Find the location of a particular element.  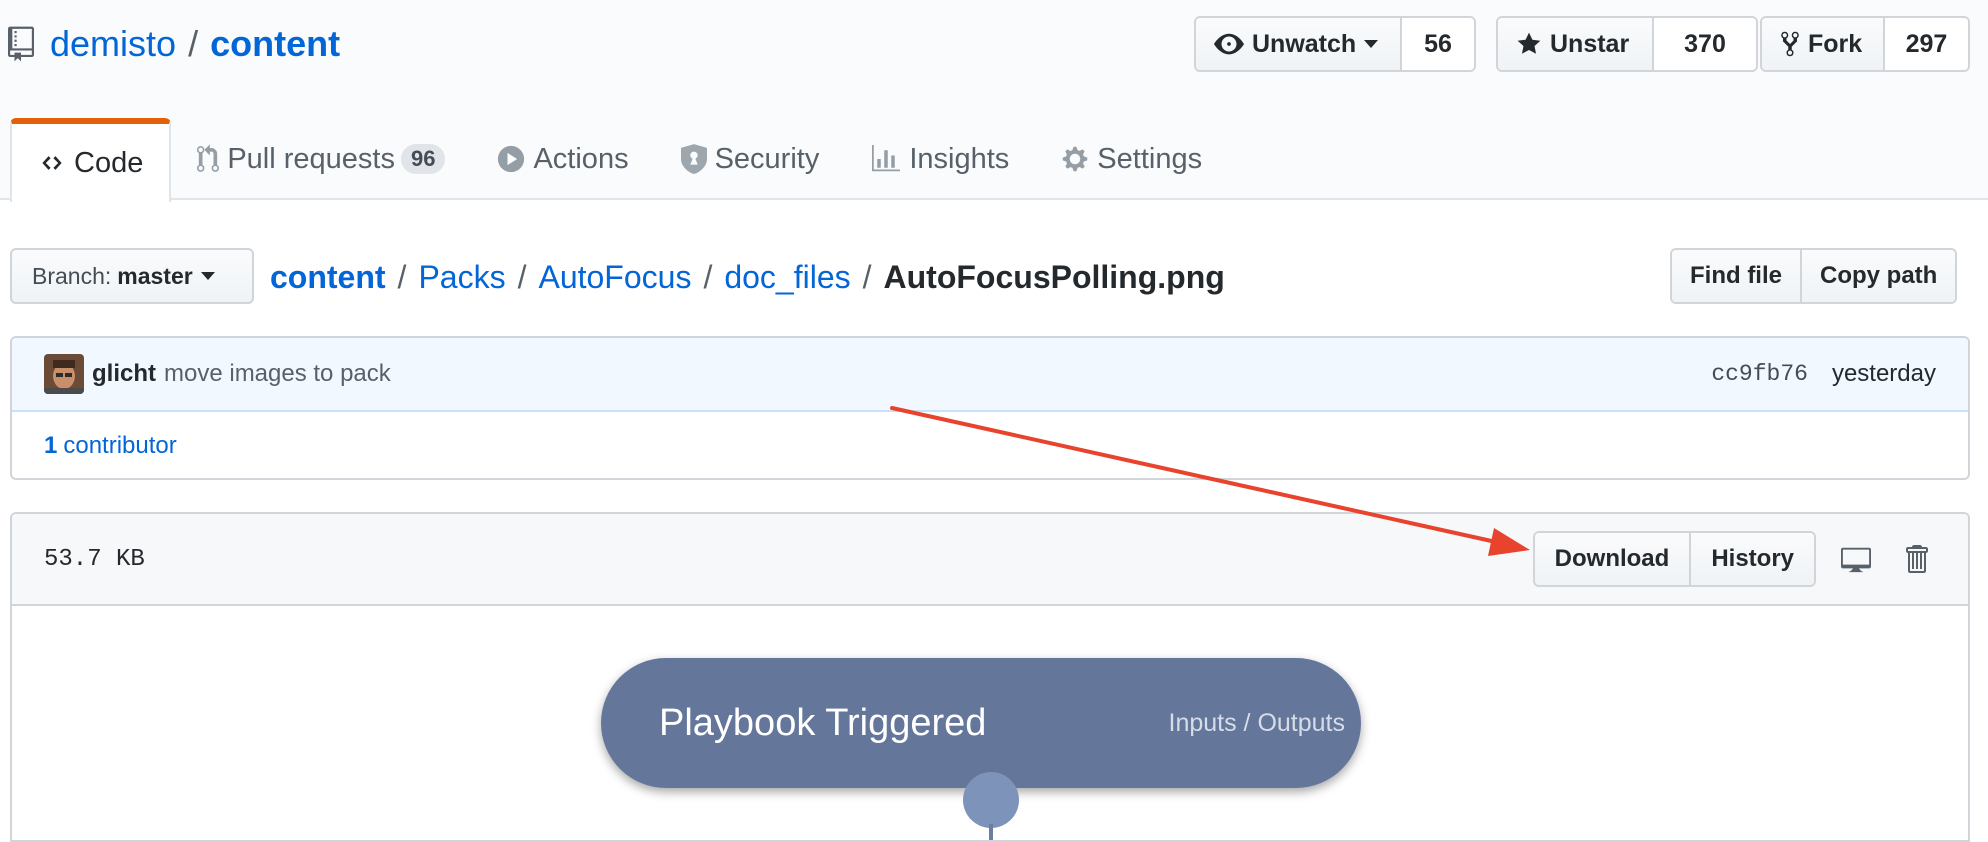

contributors-link: 1 contributor is located at coordinates (110, 446).